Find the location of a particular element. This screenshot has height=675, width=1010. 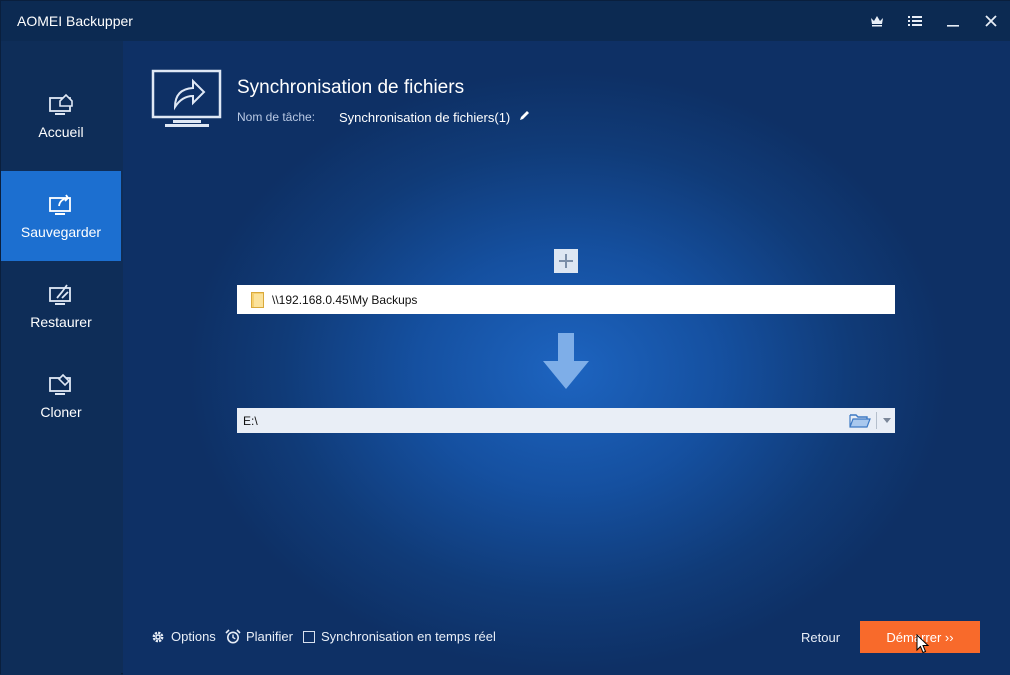

source-folder-field: \\192.168.0.45\My Backups is located at coordinates (566, 299).